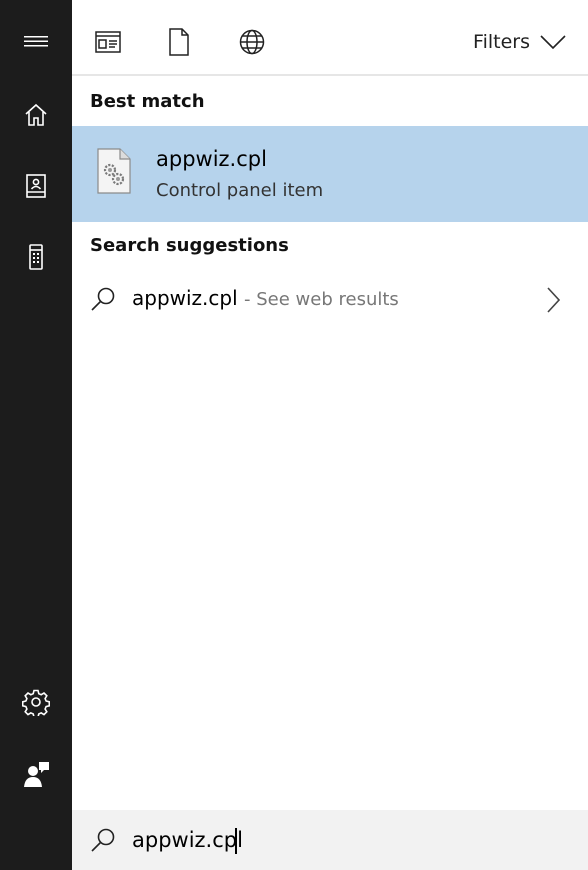 The height and width of the screenshot is (870, 588). Describe the element at coordinates (342, 840) in the screenshot. I see `search-input` at that location.